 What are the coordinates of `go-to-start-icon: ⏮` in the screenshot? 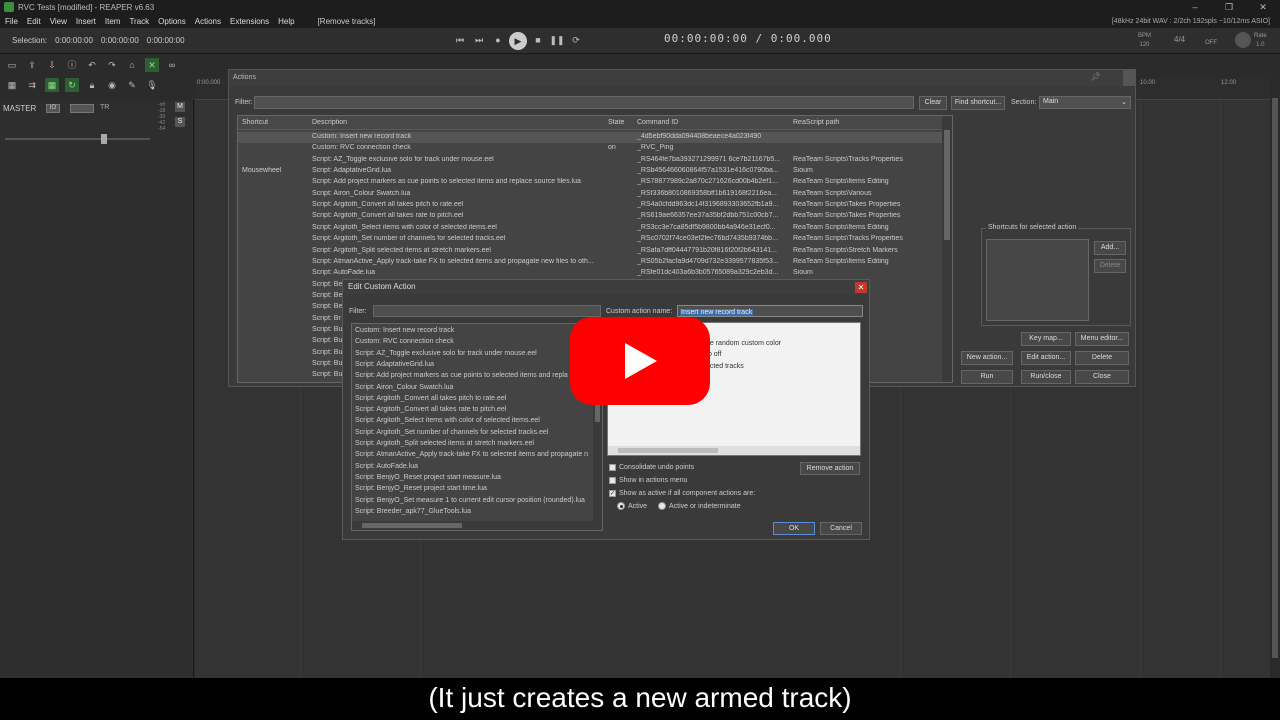 It's located at (460, 40).